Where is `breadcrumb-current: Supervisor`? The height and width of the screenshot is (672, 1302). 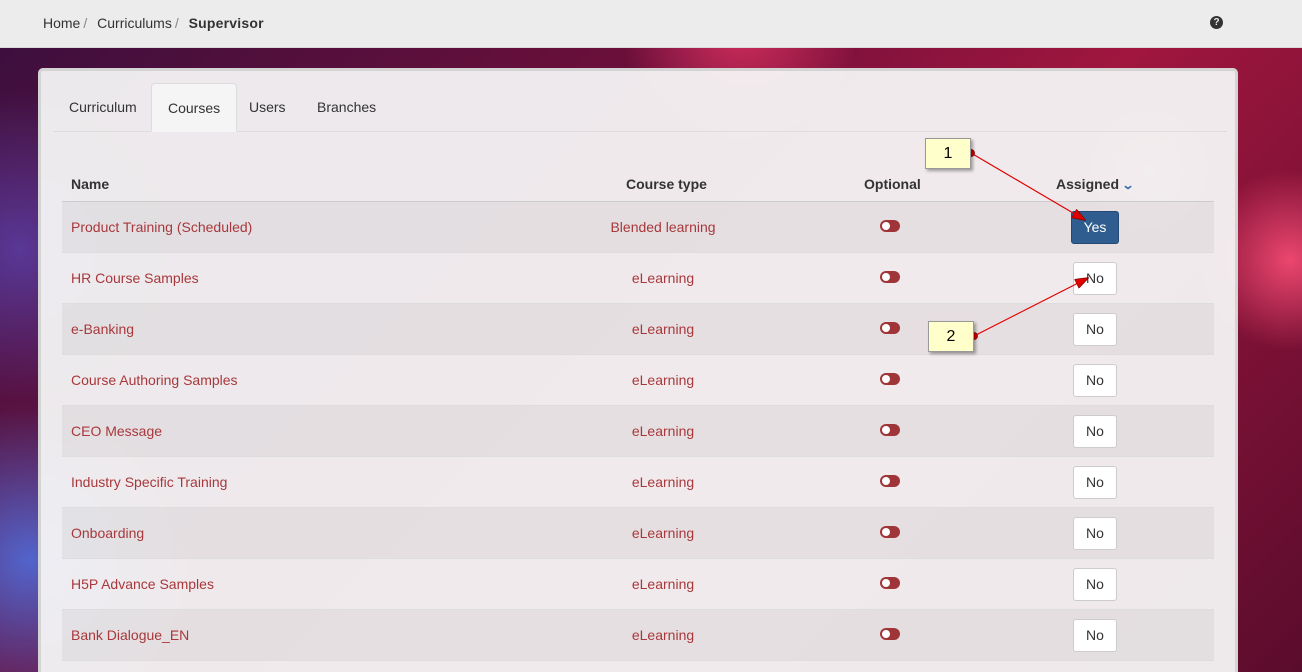 breadcrumb-current: Supervisor is located at coordinates (226, 23).